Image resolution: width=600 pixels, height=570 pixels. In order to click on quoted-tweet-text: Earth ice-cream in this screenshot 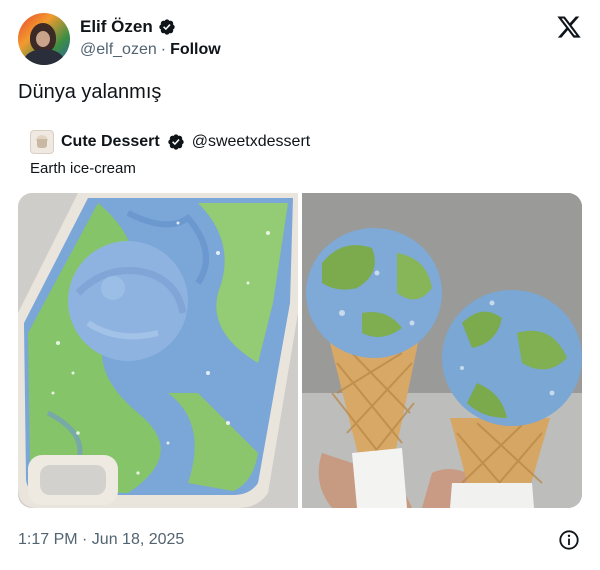, I will do `click(83, 168)`.